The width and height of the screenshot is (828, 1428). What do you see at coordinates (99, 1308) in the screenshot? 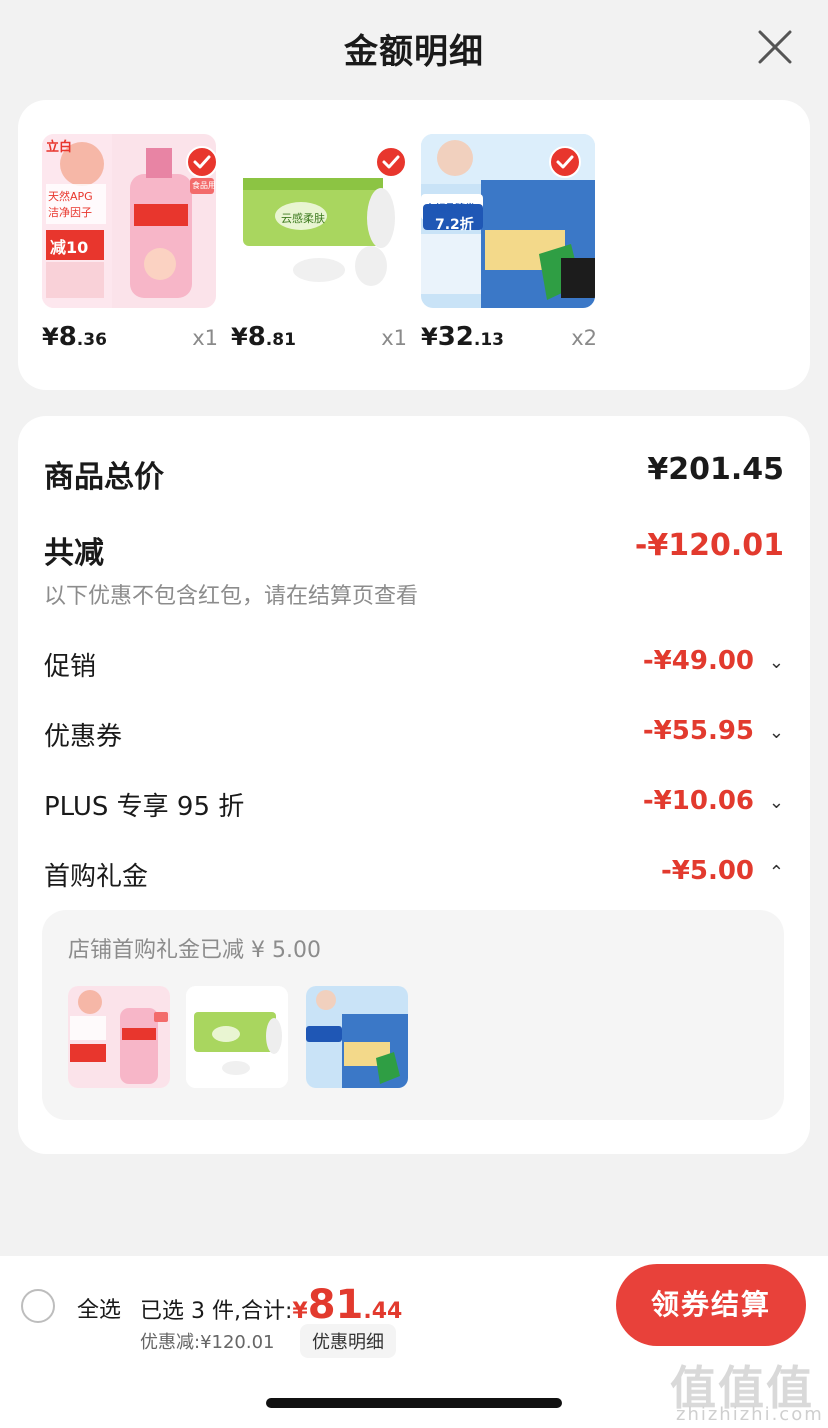
I see `select-all-label: 全选` at bounding box center [99, 1308].